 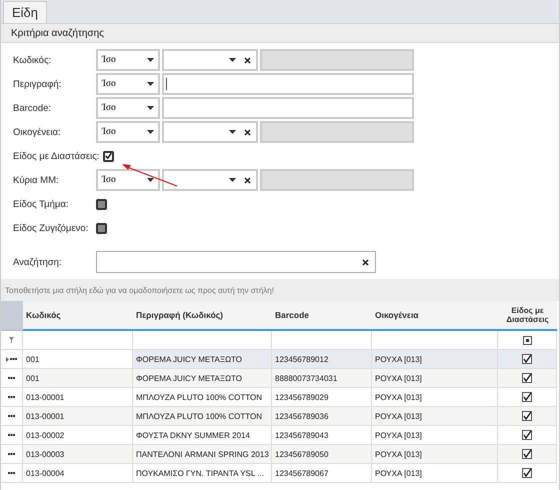 What do you see at coordinates (322, 378) in the screenshot?
I see `table-cell: 88880073734031` at bounding box center [322, 378].